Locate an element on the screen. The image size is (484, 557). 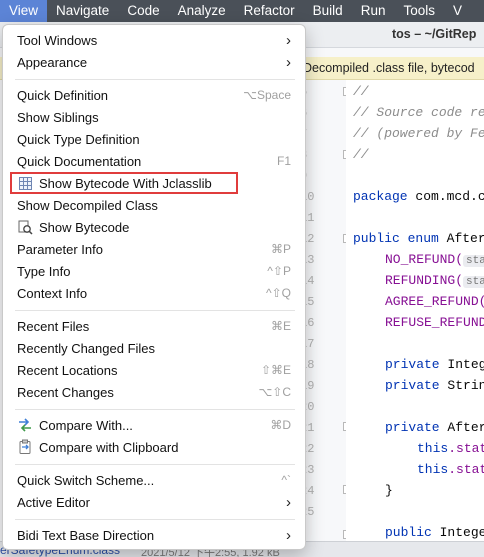
menu-item-label: Parameter Info is located at coordinates (60, 249).